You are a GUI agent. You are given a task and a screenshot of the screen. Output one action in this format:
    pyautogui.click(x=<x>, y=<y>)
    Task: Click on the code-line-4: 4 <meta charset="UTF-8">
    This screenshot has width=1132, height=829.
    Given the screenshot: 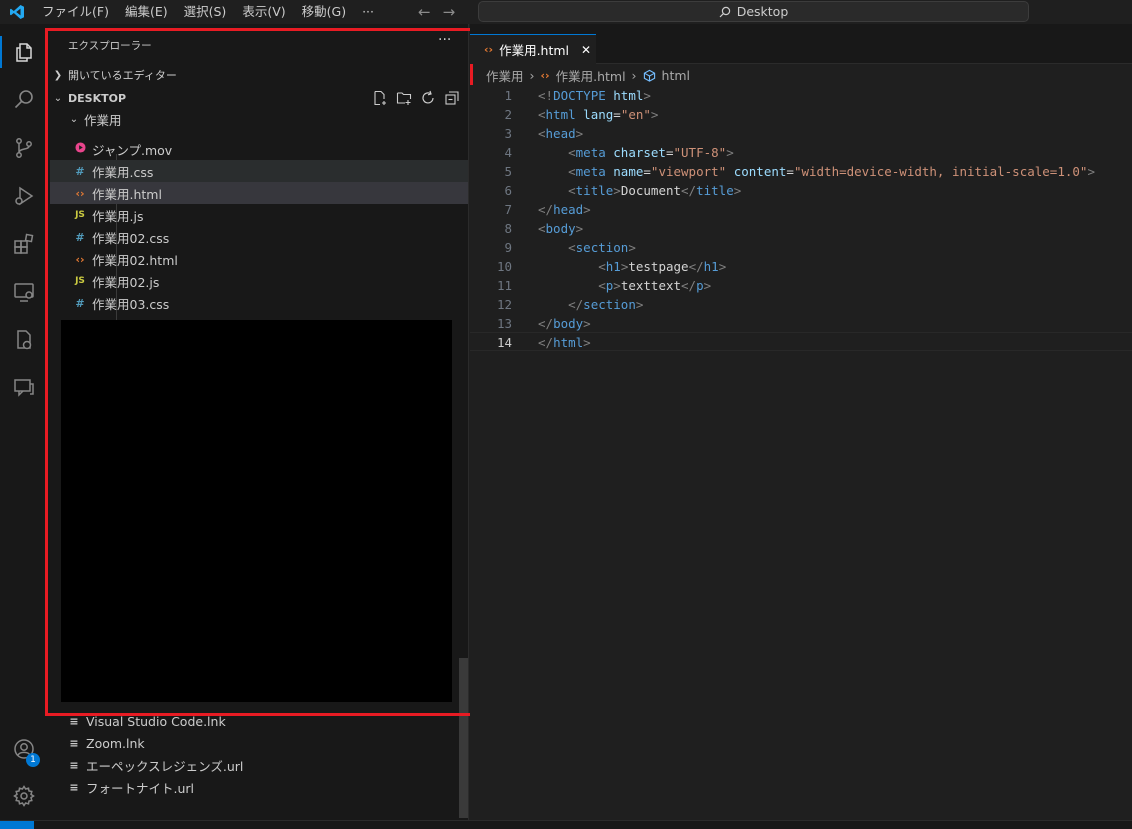 What is the action you would take?
    pyautogui.click(x=619, y=152)
    